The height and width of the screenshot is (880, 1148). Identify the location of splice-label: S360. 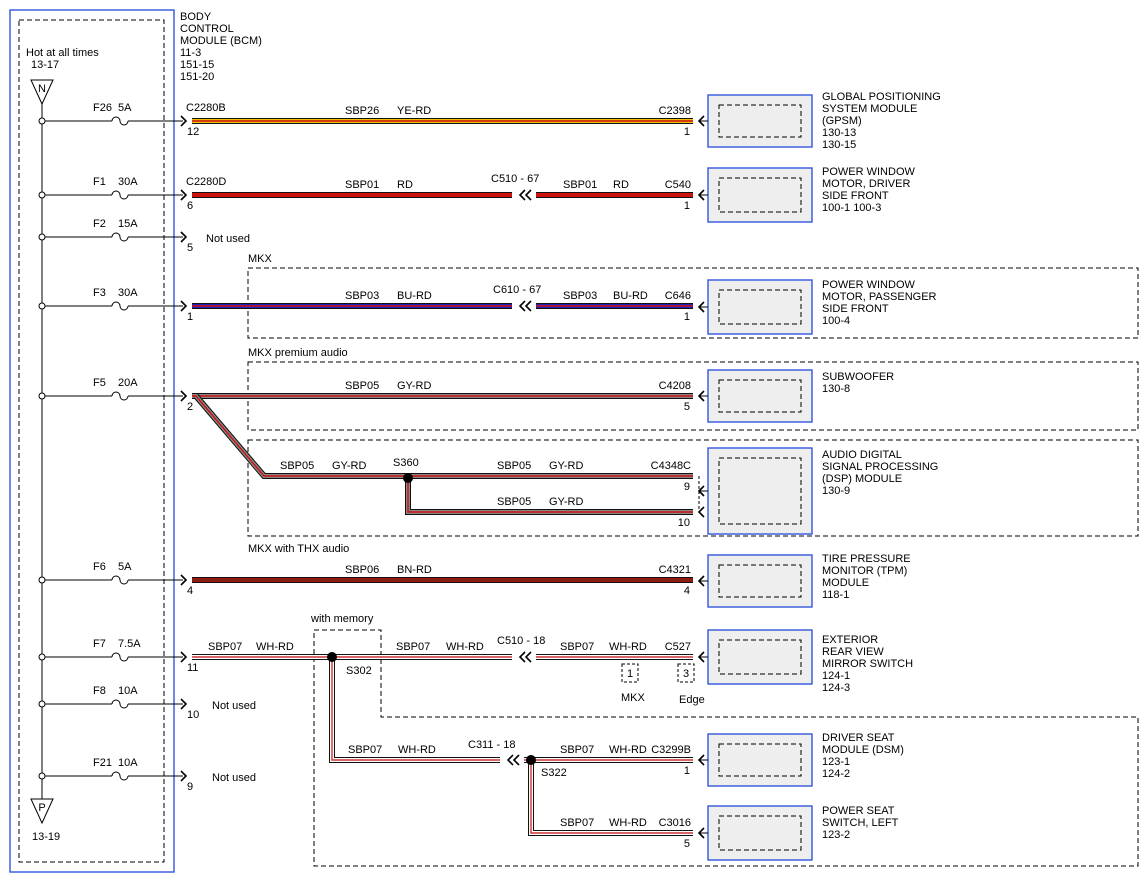
(406, 463).